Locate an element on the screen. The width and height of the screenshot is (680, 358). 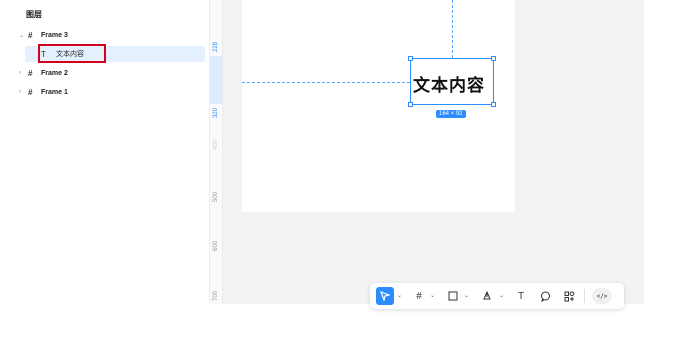
vertical-ruler: 228 320 400 500 600 700 is located at coordinates (216, 152).